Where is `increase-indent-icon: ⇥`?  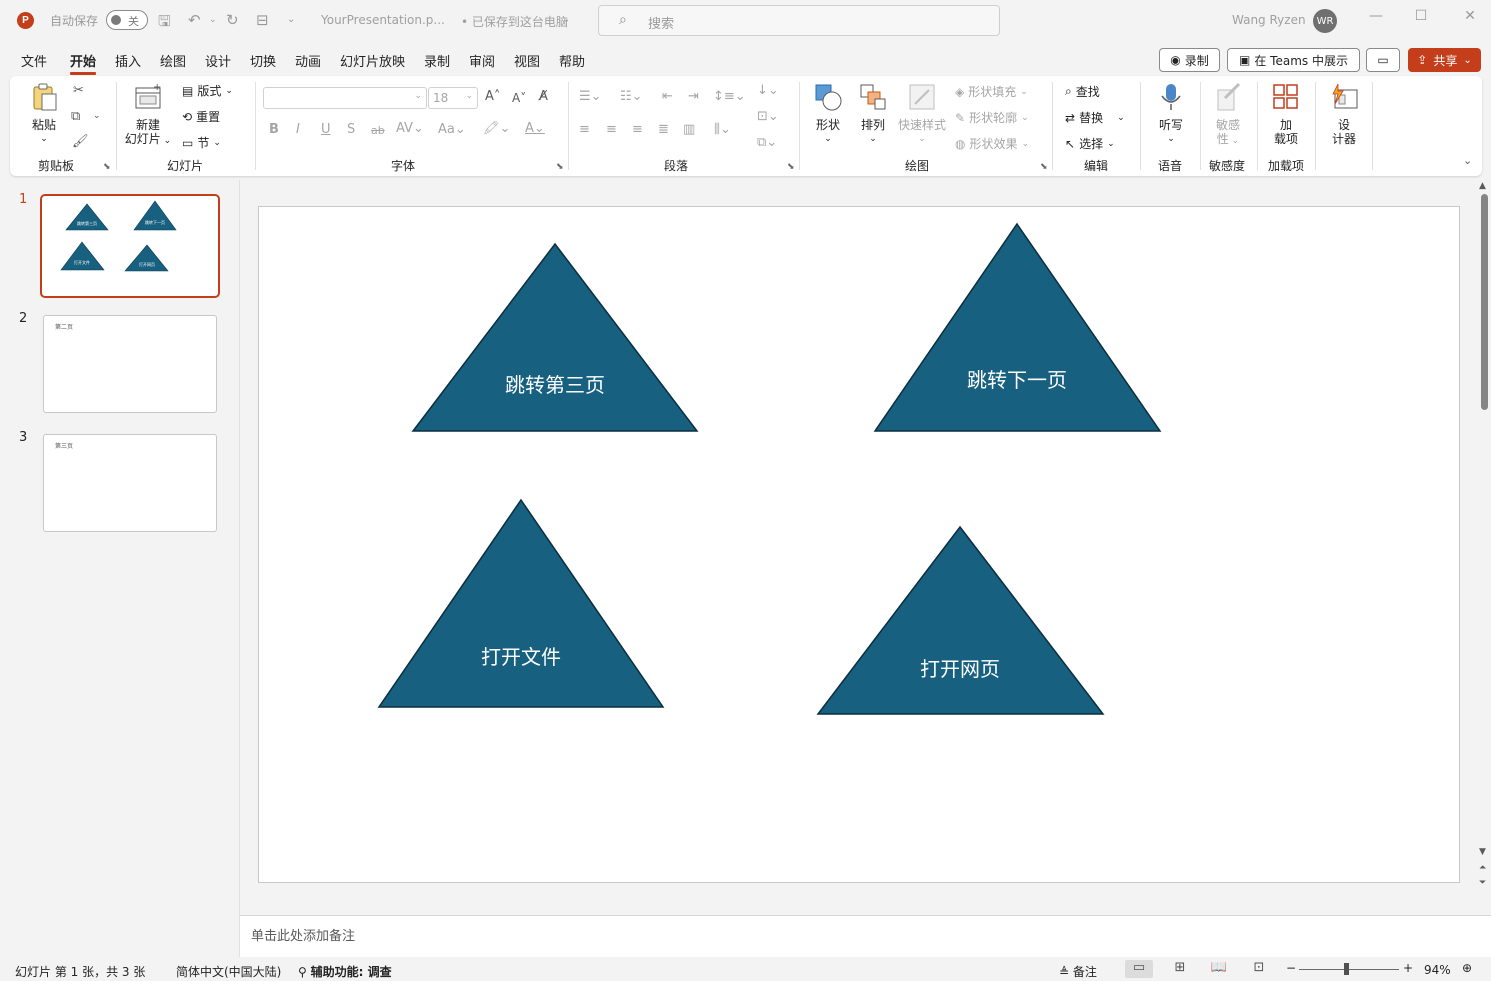 increase-indent-icon: ⇥ is located at coordinates (693, 96).